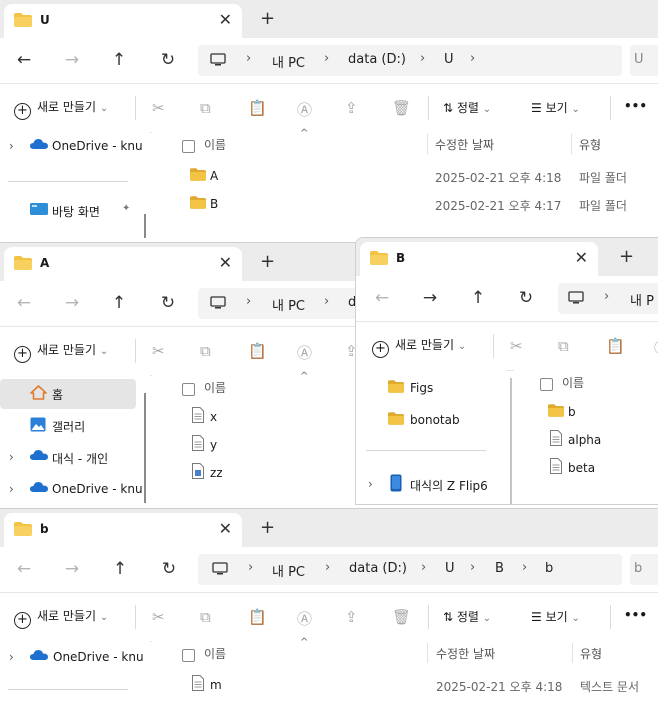  Describe the element at coordinates (431, 389) in the screenshot. I see `sidebar-item-figs: Figs` at that location.